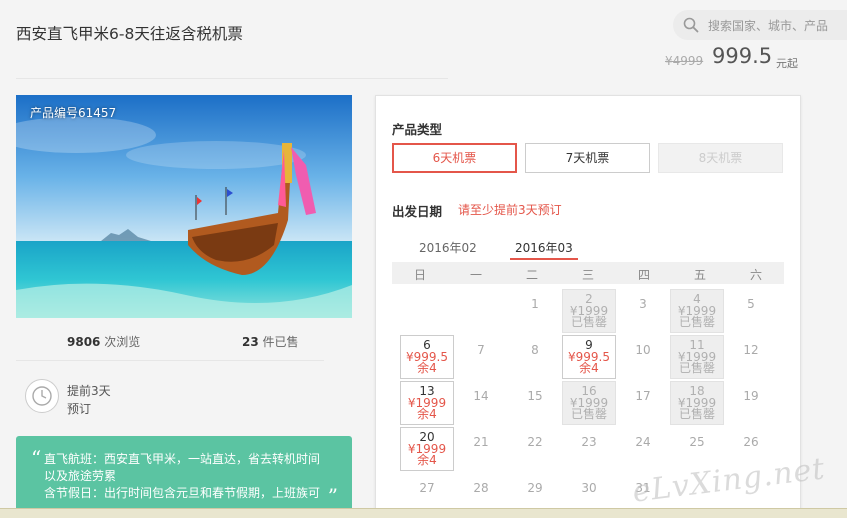 This screenshot has width=847, height=518. I want to click on calendar-day-12: 12, so click(751, 357).